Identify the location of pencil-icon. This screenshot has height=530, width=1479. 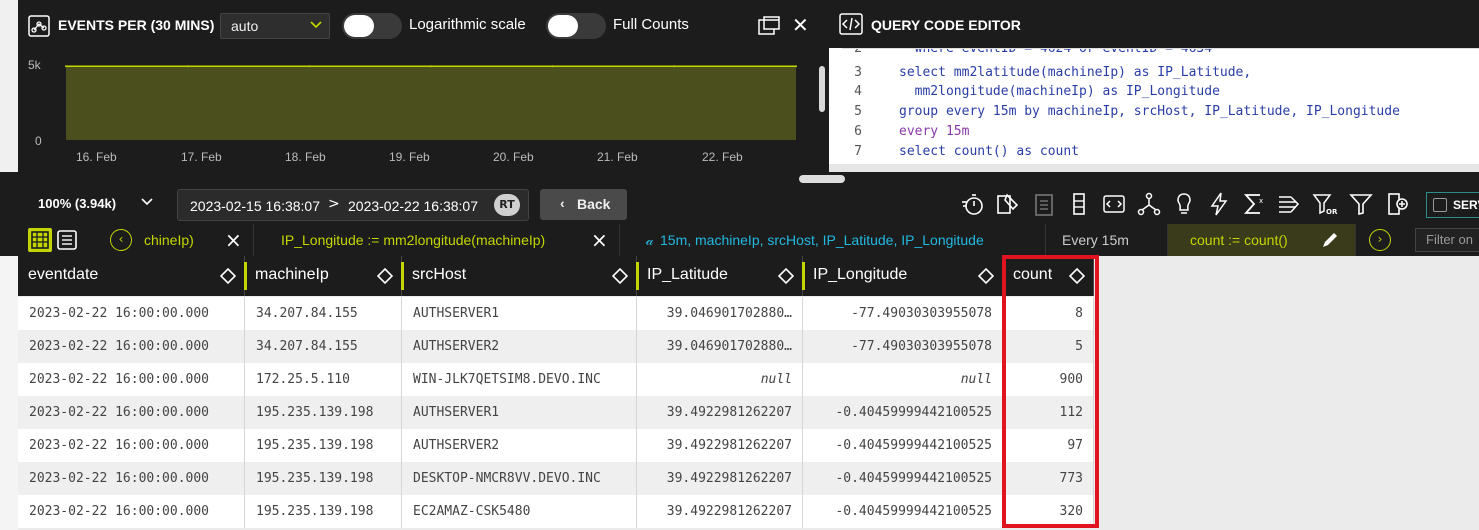
(1330, 240).